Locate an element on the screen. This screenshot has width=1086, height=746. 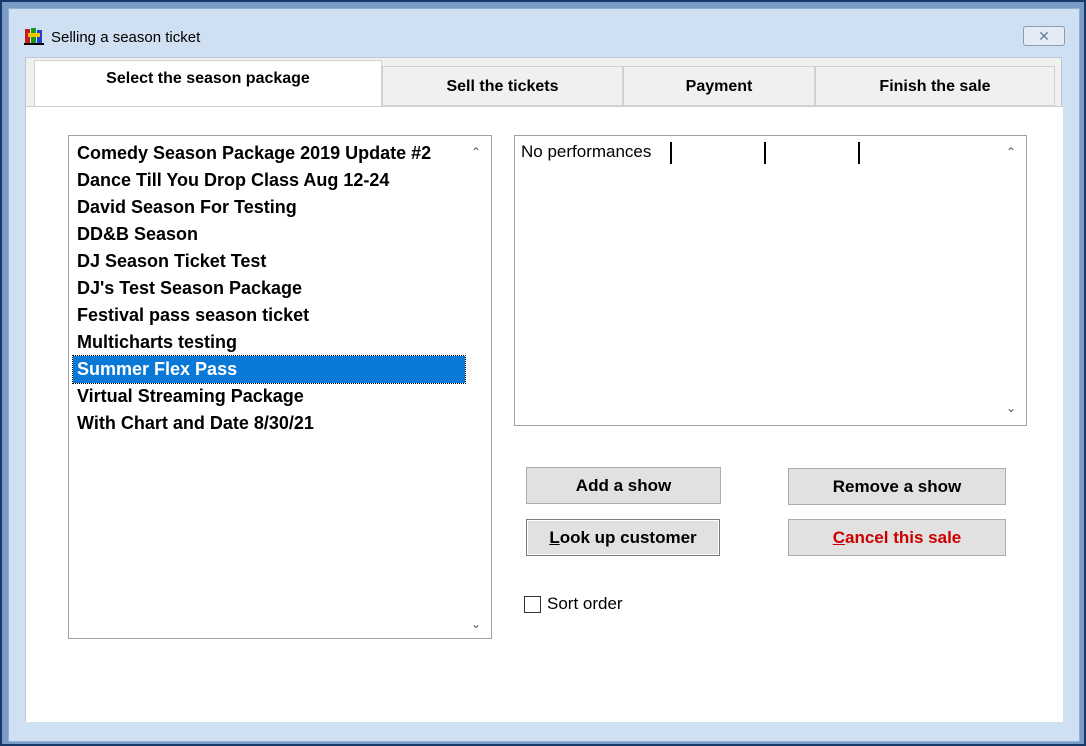
app-icon is located at coordinates (34, 36).